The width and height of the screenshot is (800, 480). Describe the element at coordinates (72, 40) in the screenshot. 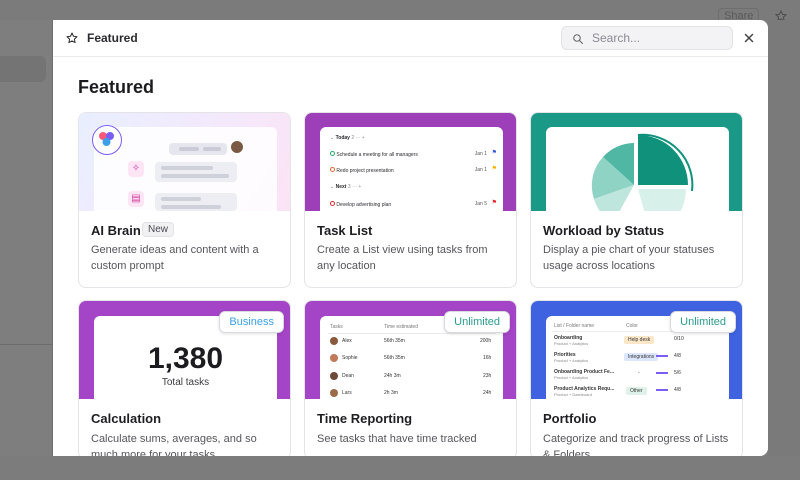

I see `star-icon` at that location.